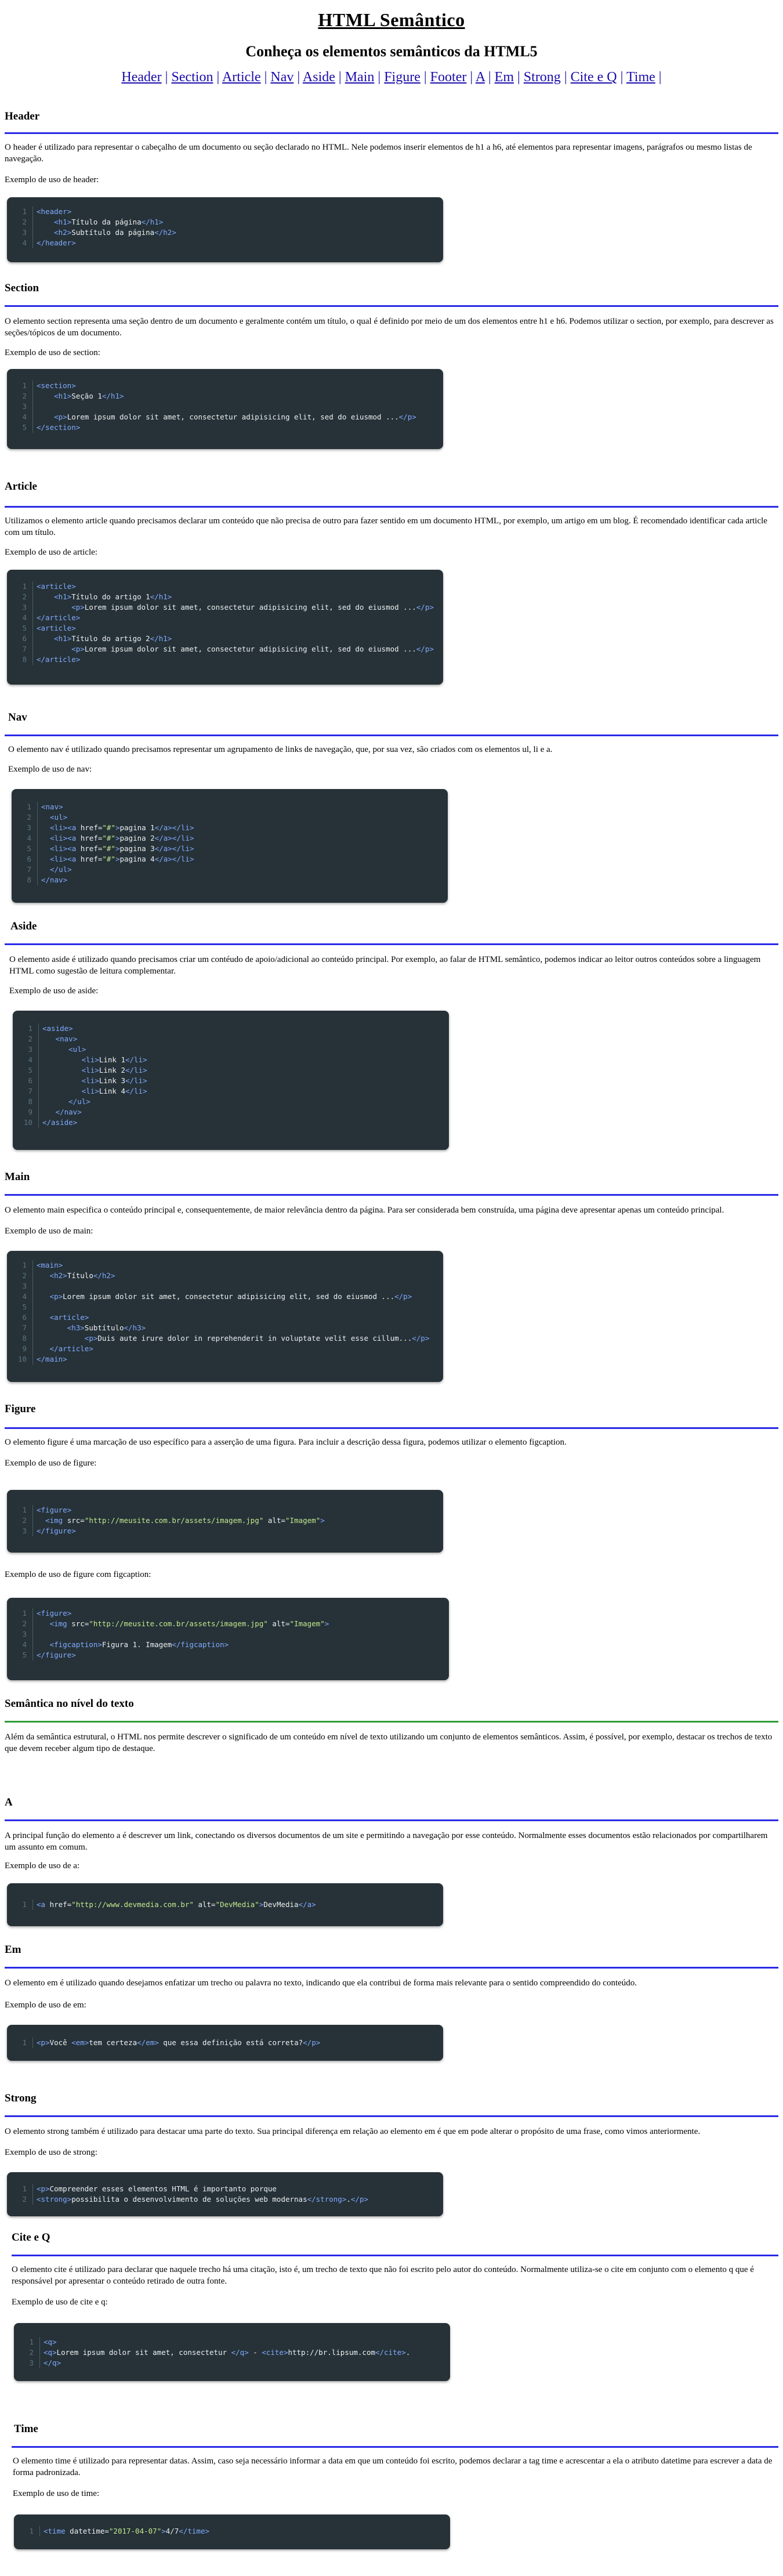 The height and width of the screenshot is (2576, 783). Describe the element at coordinates (402, 77) in the screenshot. I see `nav-link-figure: Figure` at that location.